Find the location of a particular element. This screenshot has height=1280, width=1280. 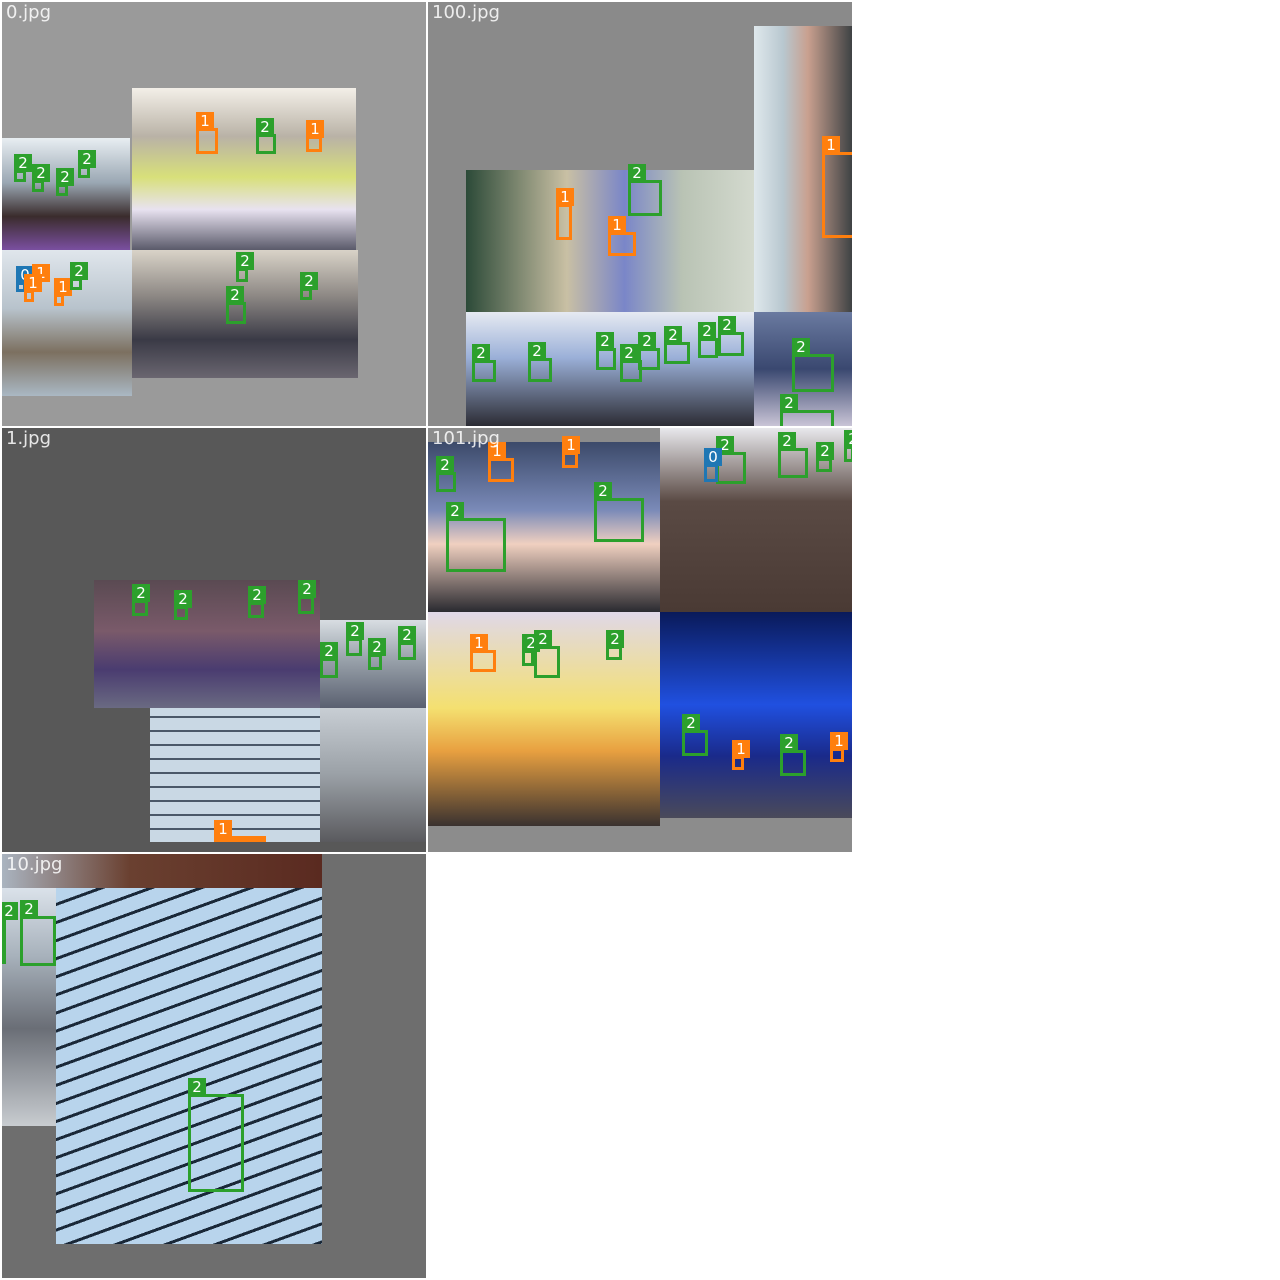

tile-filename: 101.jpg is located at coordinates (466, 438).